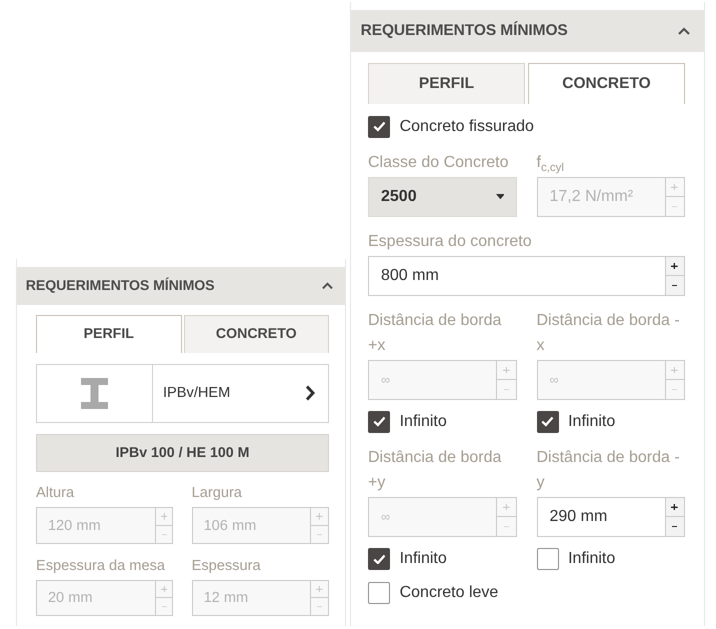  What do you see at coordinates (442, 196) in the screenshot?
I see `dropdown: 2500` at bounding box center [442, 196].